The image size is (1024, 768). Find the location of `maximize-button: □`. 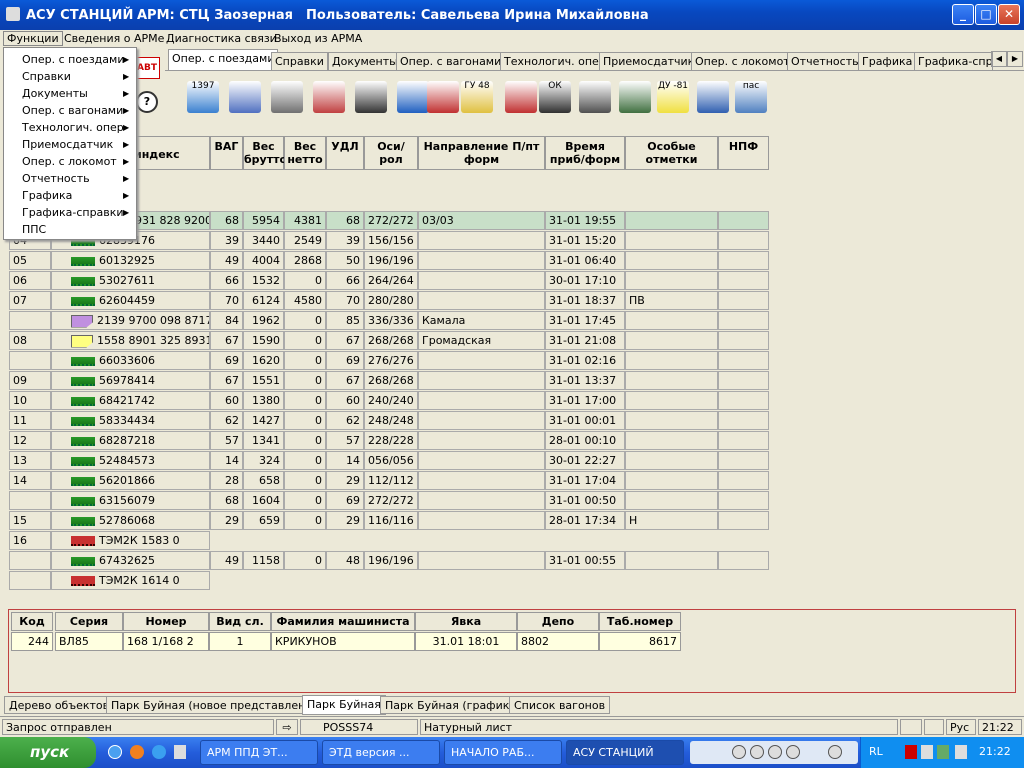

maximize-button: □ is located at coordinates (986, 14).